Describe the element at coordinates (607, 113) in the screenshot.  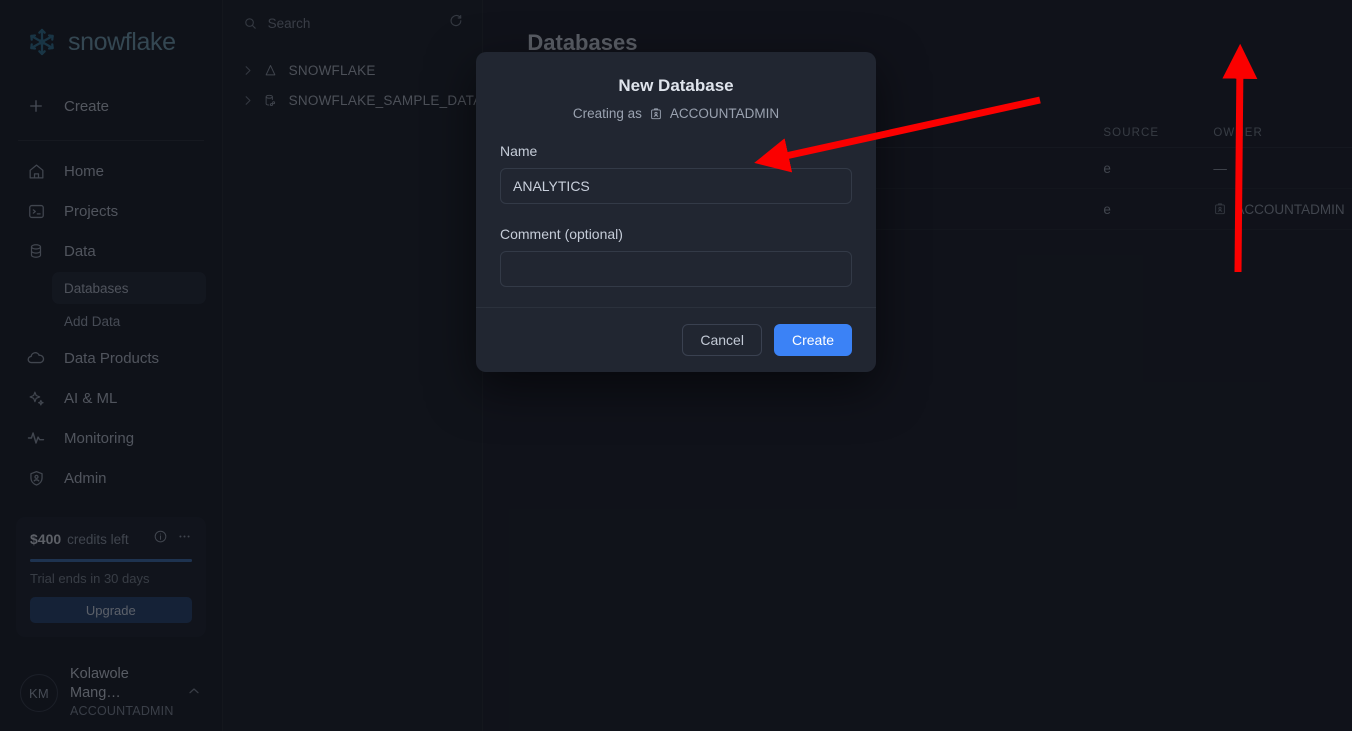
I see `creating-as-label: Creating as` at that location.